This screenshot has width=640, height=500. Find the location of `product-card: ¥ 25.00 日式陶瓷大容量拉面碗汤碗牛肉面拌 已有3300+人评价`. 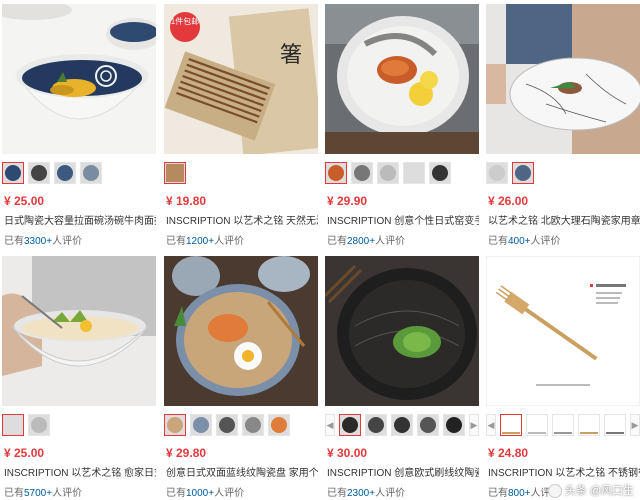

product-card: ¥ 25.00 日式陶瓷大容量拉面碗汤碗牛肉面拌 已有3300+人评价 is located at coordinates (79, 127).